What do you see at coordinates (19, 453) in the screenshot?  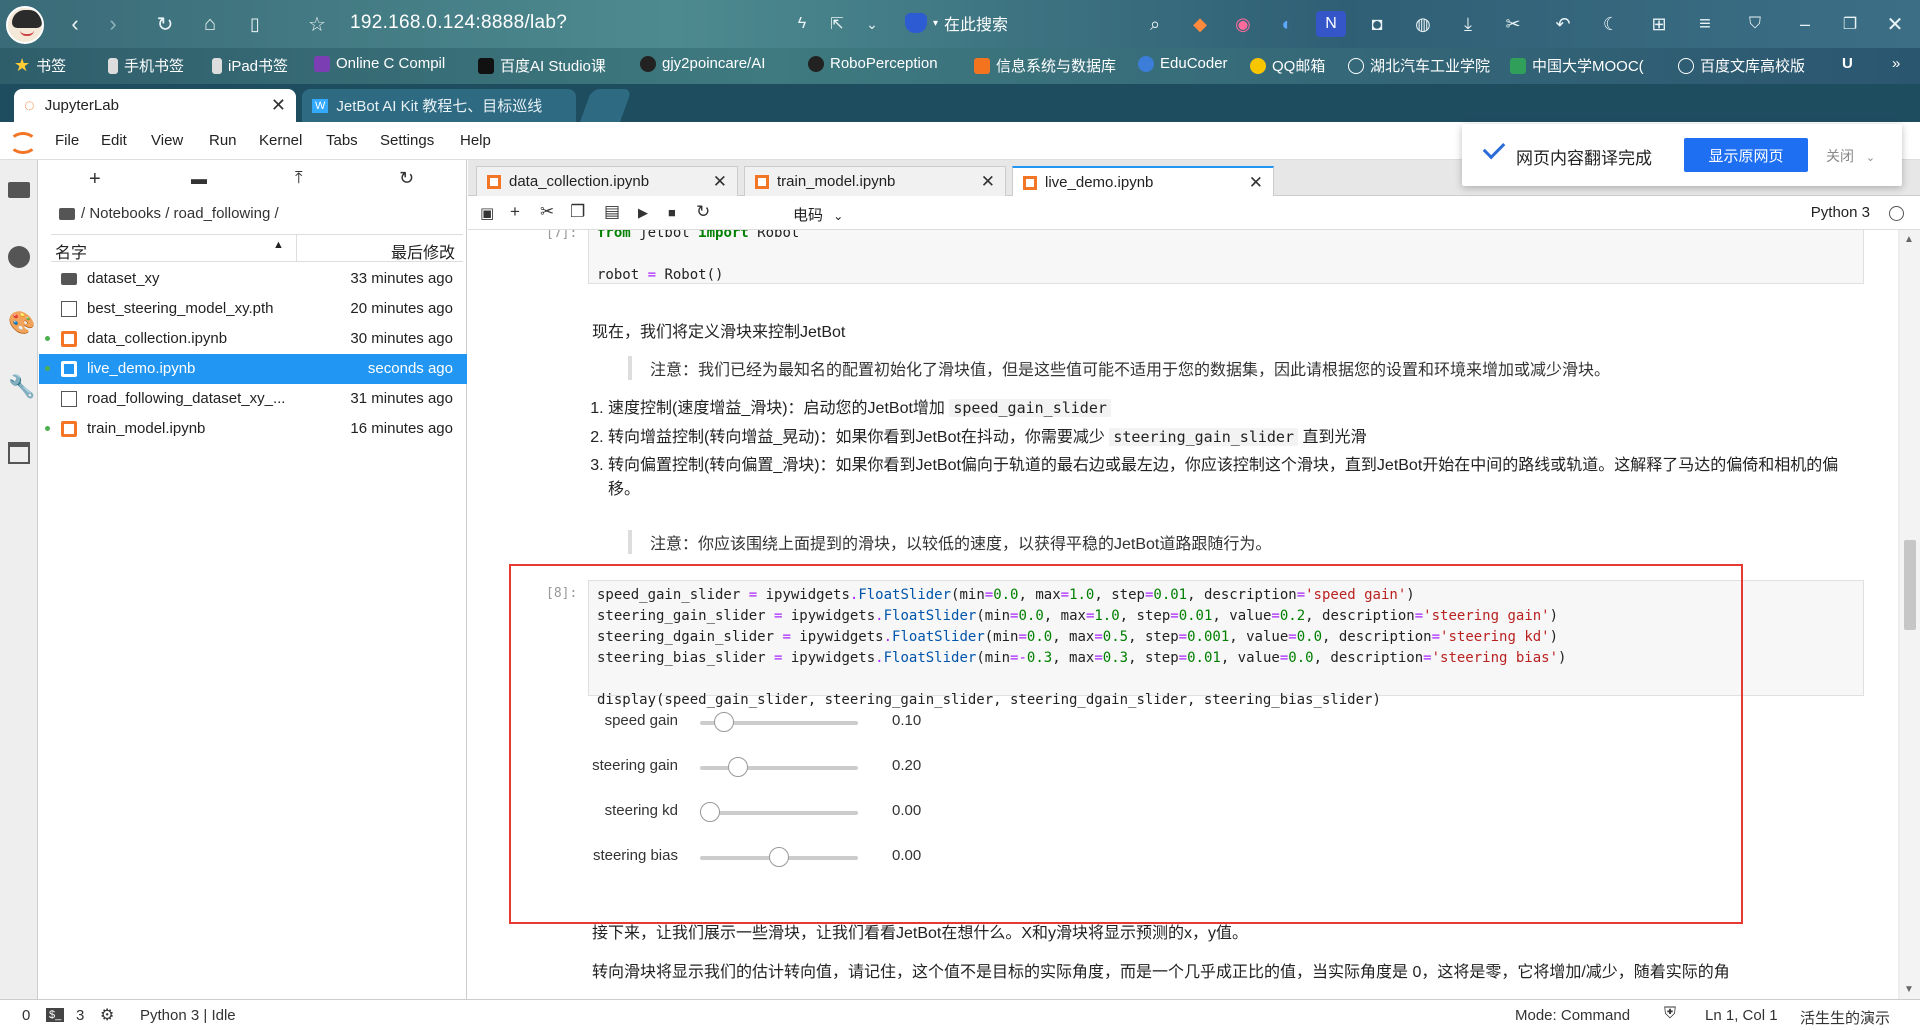 I see `tabs-icon` at bounding box center [19, 453].